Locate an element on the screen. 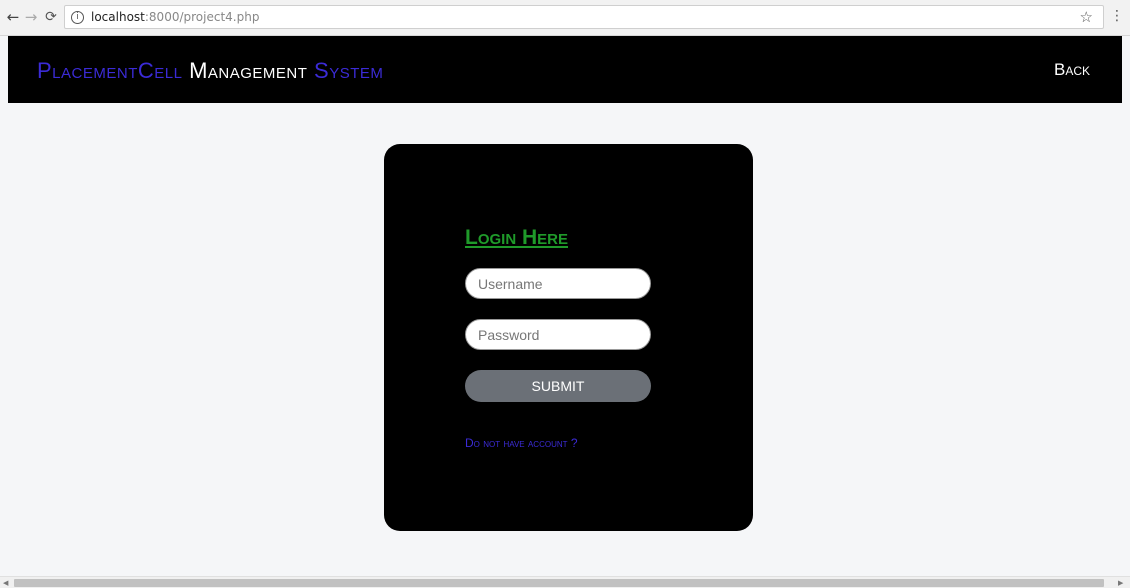  horizontal-scrollbar: ◀ ▶ is located at coordinates (565, 582).